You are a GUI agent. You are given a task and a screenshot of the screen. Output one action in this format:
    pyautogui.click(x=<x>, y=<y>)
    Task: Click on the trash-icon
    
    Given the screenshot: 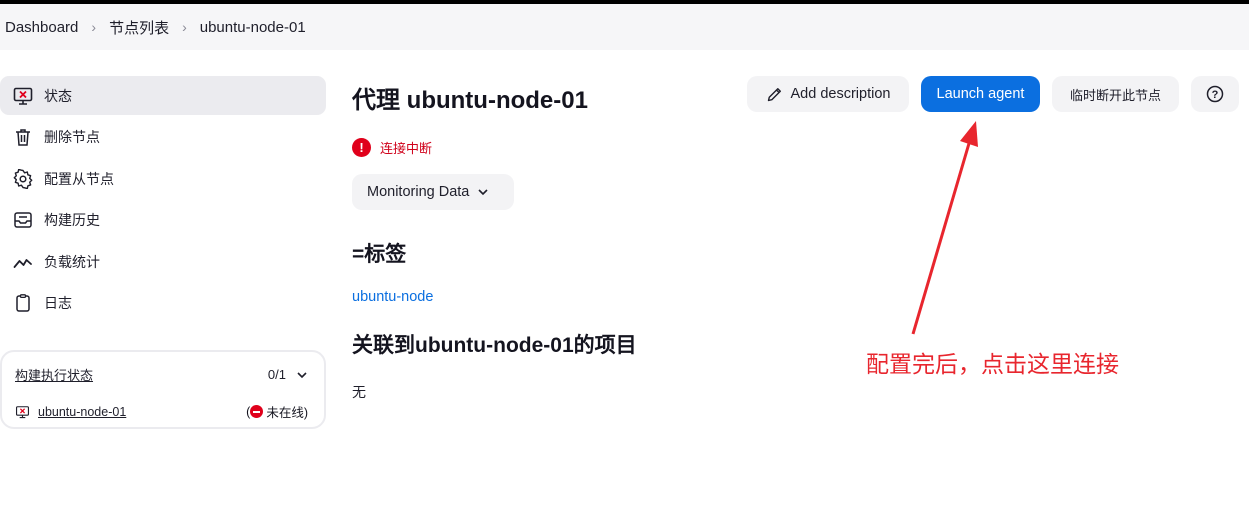 What is the action you would take?
    pyautogui.click(x=23, y=137)
    